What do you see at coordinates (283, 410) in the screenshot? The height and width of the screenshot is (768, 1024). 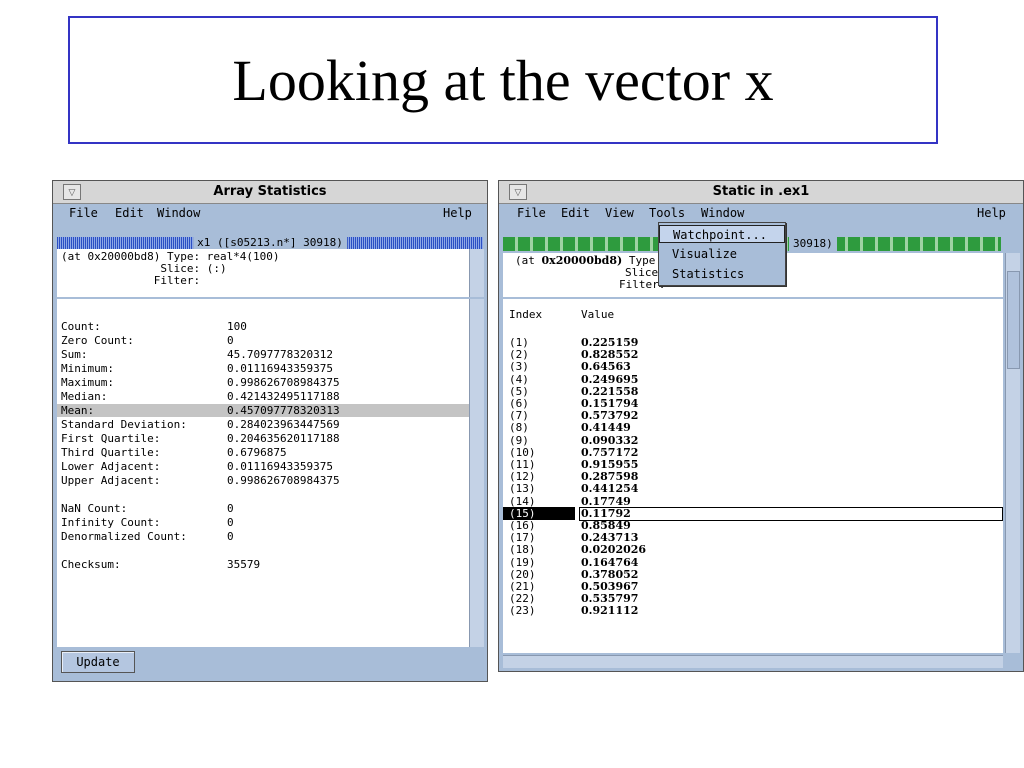 I see `stat-value: 0.457097778320313` at bounding box center [283, 410].